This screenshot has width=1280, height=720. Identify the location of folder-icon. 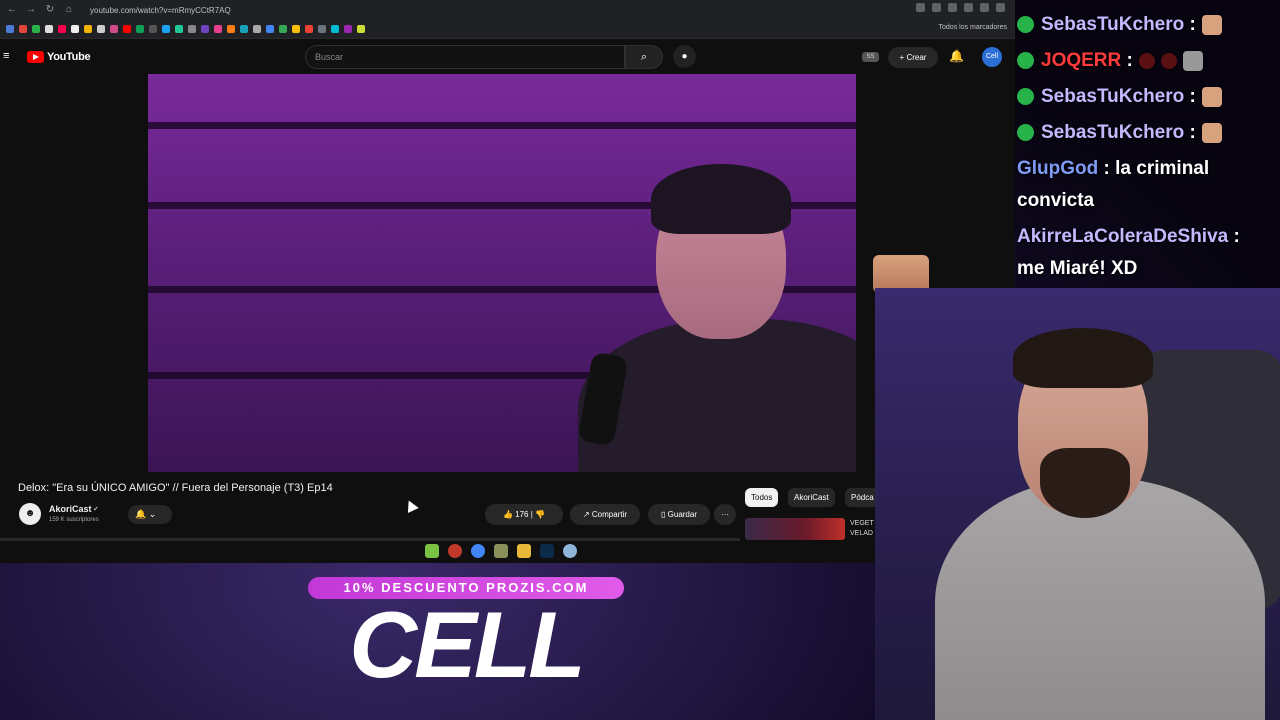
(524, 551).